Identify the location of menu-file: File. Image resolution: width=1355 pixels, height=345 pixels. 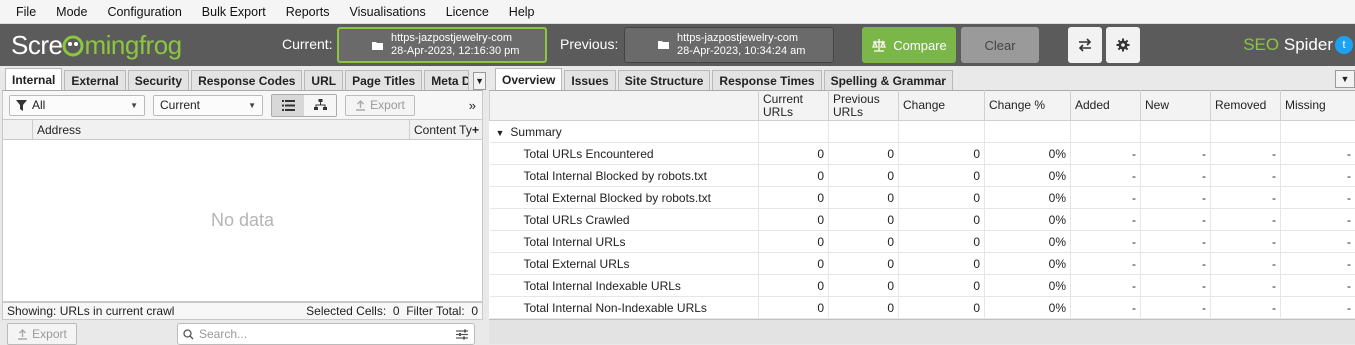
(26, 12).